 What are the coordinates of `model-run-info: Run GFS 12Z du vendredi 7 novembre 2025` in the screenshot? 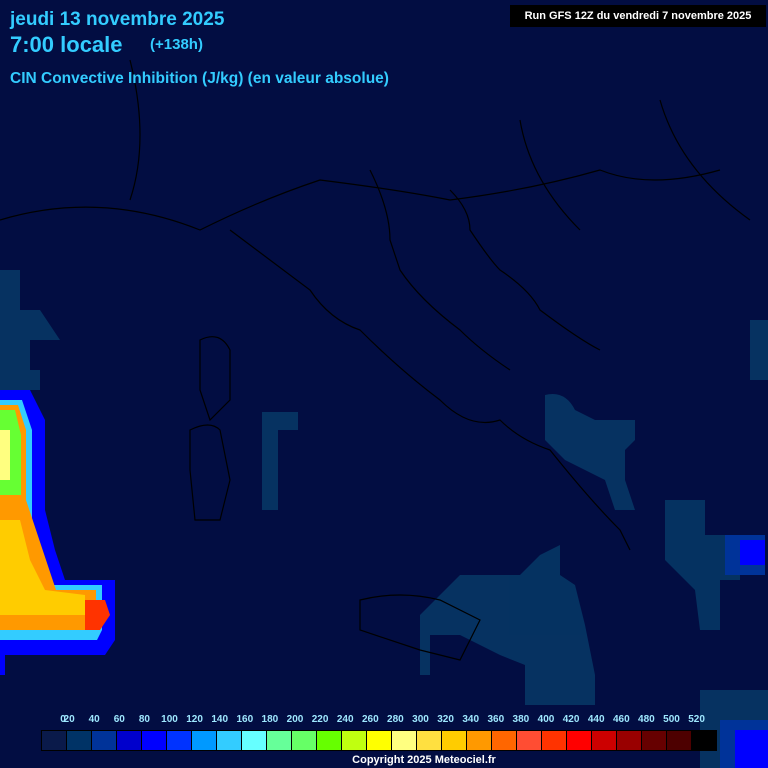 It's located at (638, 16).